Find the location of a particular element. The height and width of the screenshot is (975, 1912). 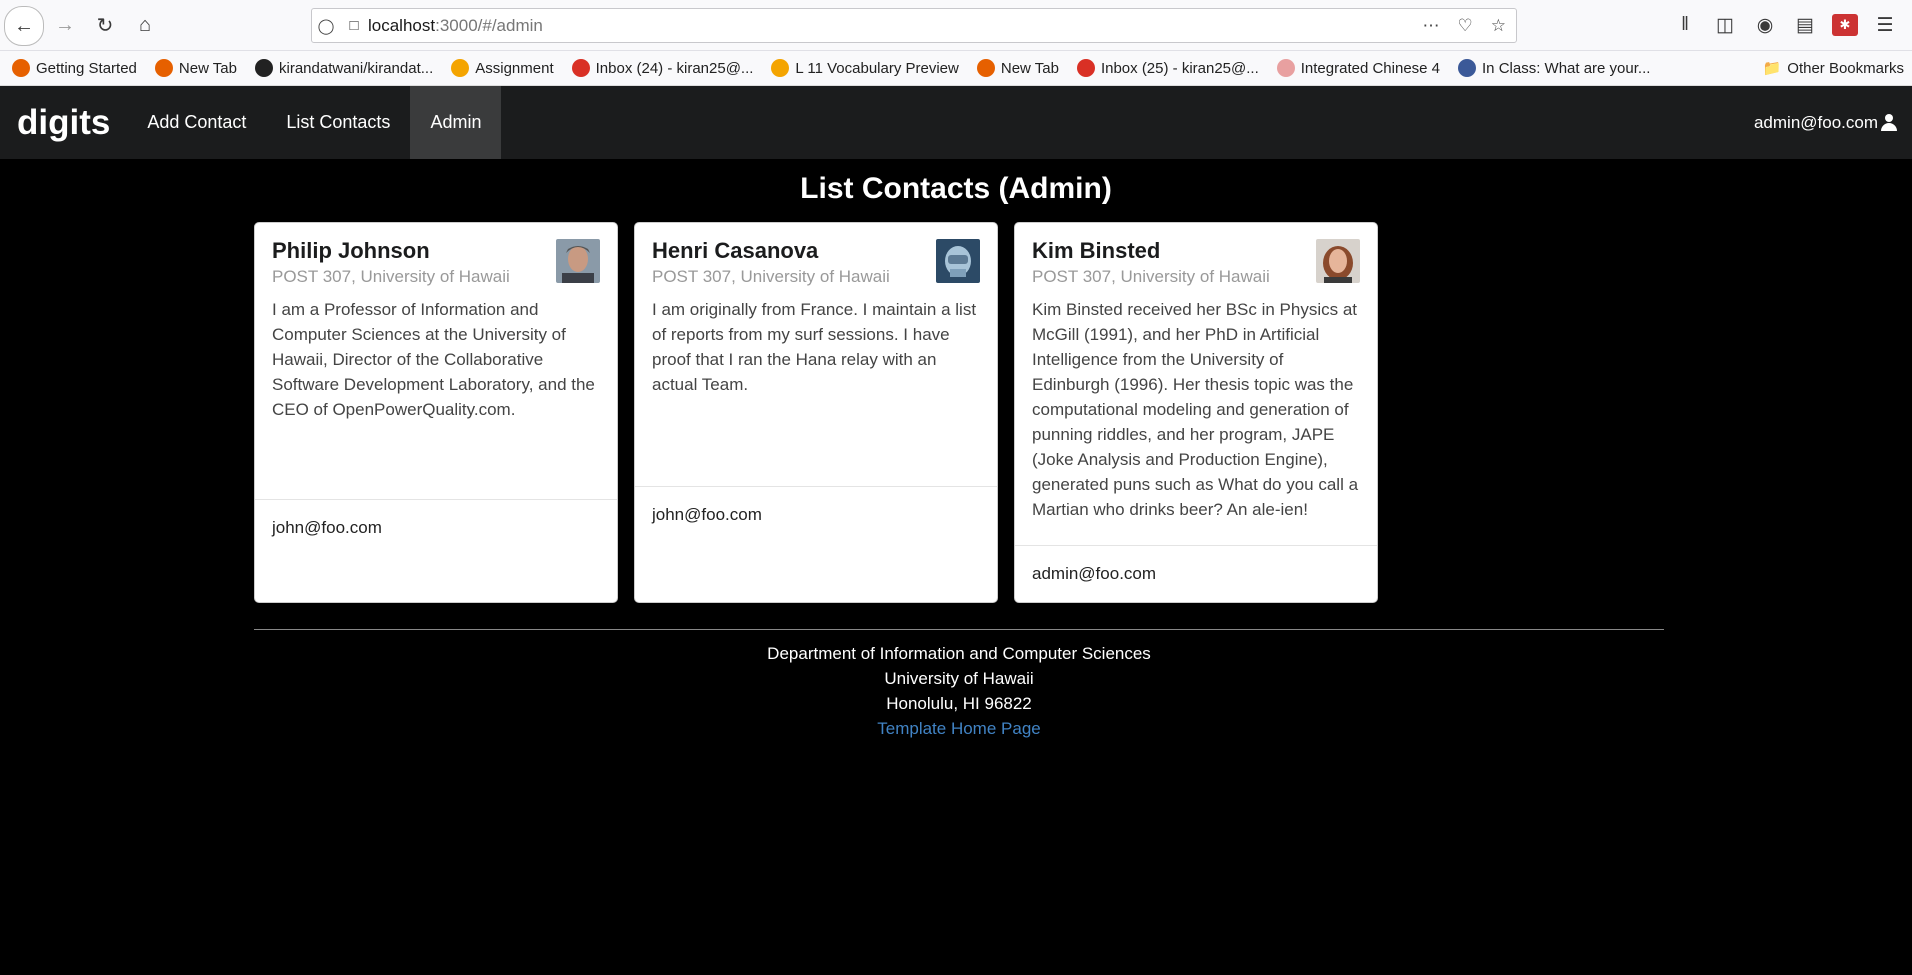

home-icon: ⌂ is located at coordinates (145, 25).